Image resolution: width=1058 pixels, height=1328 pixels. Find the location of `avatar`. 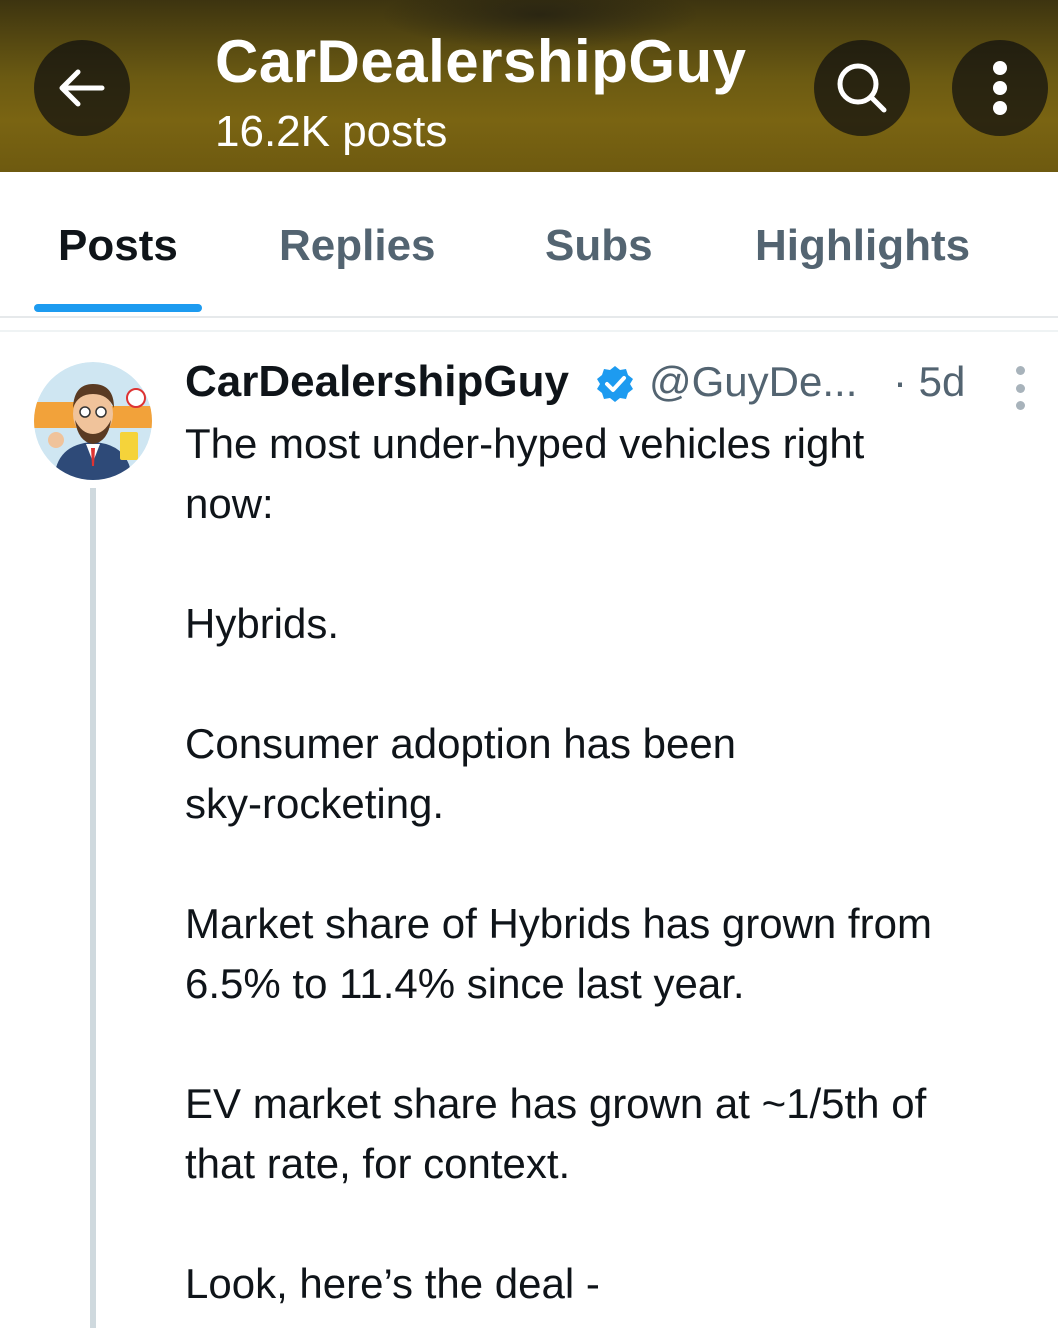

avatar is located at coordinates (93, 421).